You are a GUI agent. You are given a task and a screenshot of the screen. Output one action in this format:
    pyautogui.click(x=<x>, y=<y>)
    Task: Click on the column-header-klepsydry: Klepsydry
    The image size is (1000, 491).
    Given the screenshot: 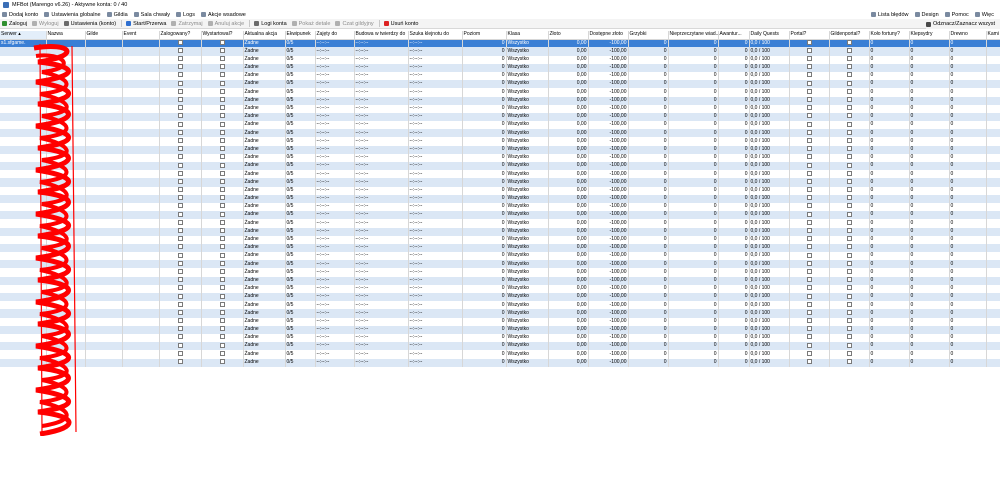 What is the action you would take?
    pyautogui.click(x=929, y=35)
    